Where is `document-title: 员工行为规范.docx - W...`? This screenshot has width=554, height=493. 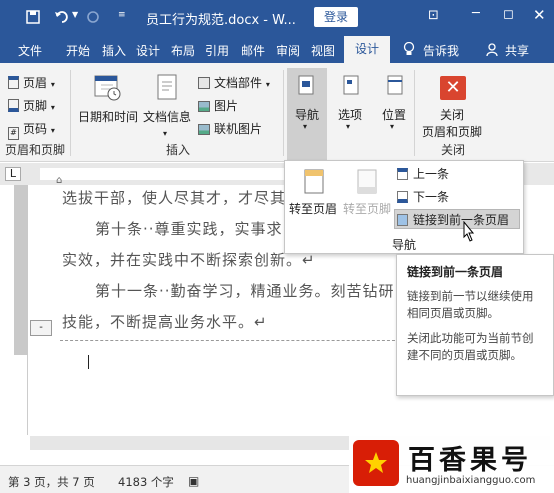
document-title: 员工行为规范.docx - W... is located at coordinates (221, 20).